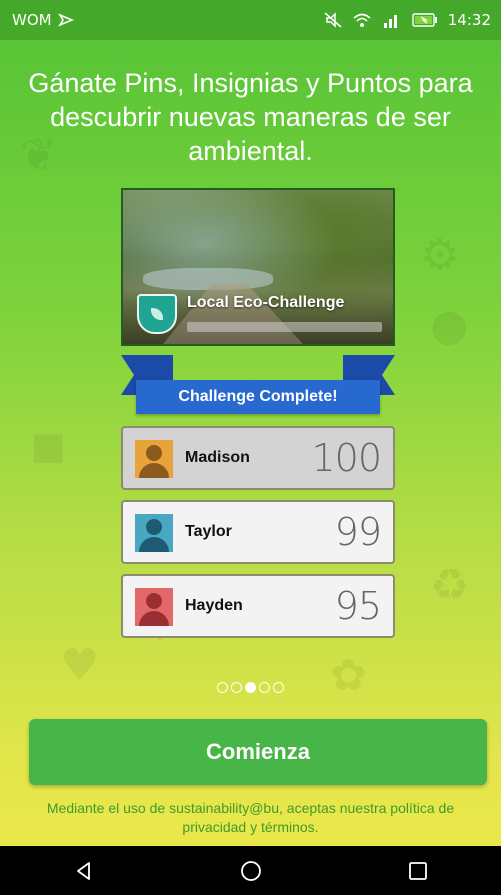 This screenshot has width=501, height=895. Describe the element at coordinates (258, 606) in the screenshot. I see `leaderboard-row: Hayden 95` at that location.